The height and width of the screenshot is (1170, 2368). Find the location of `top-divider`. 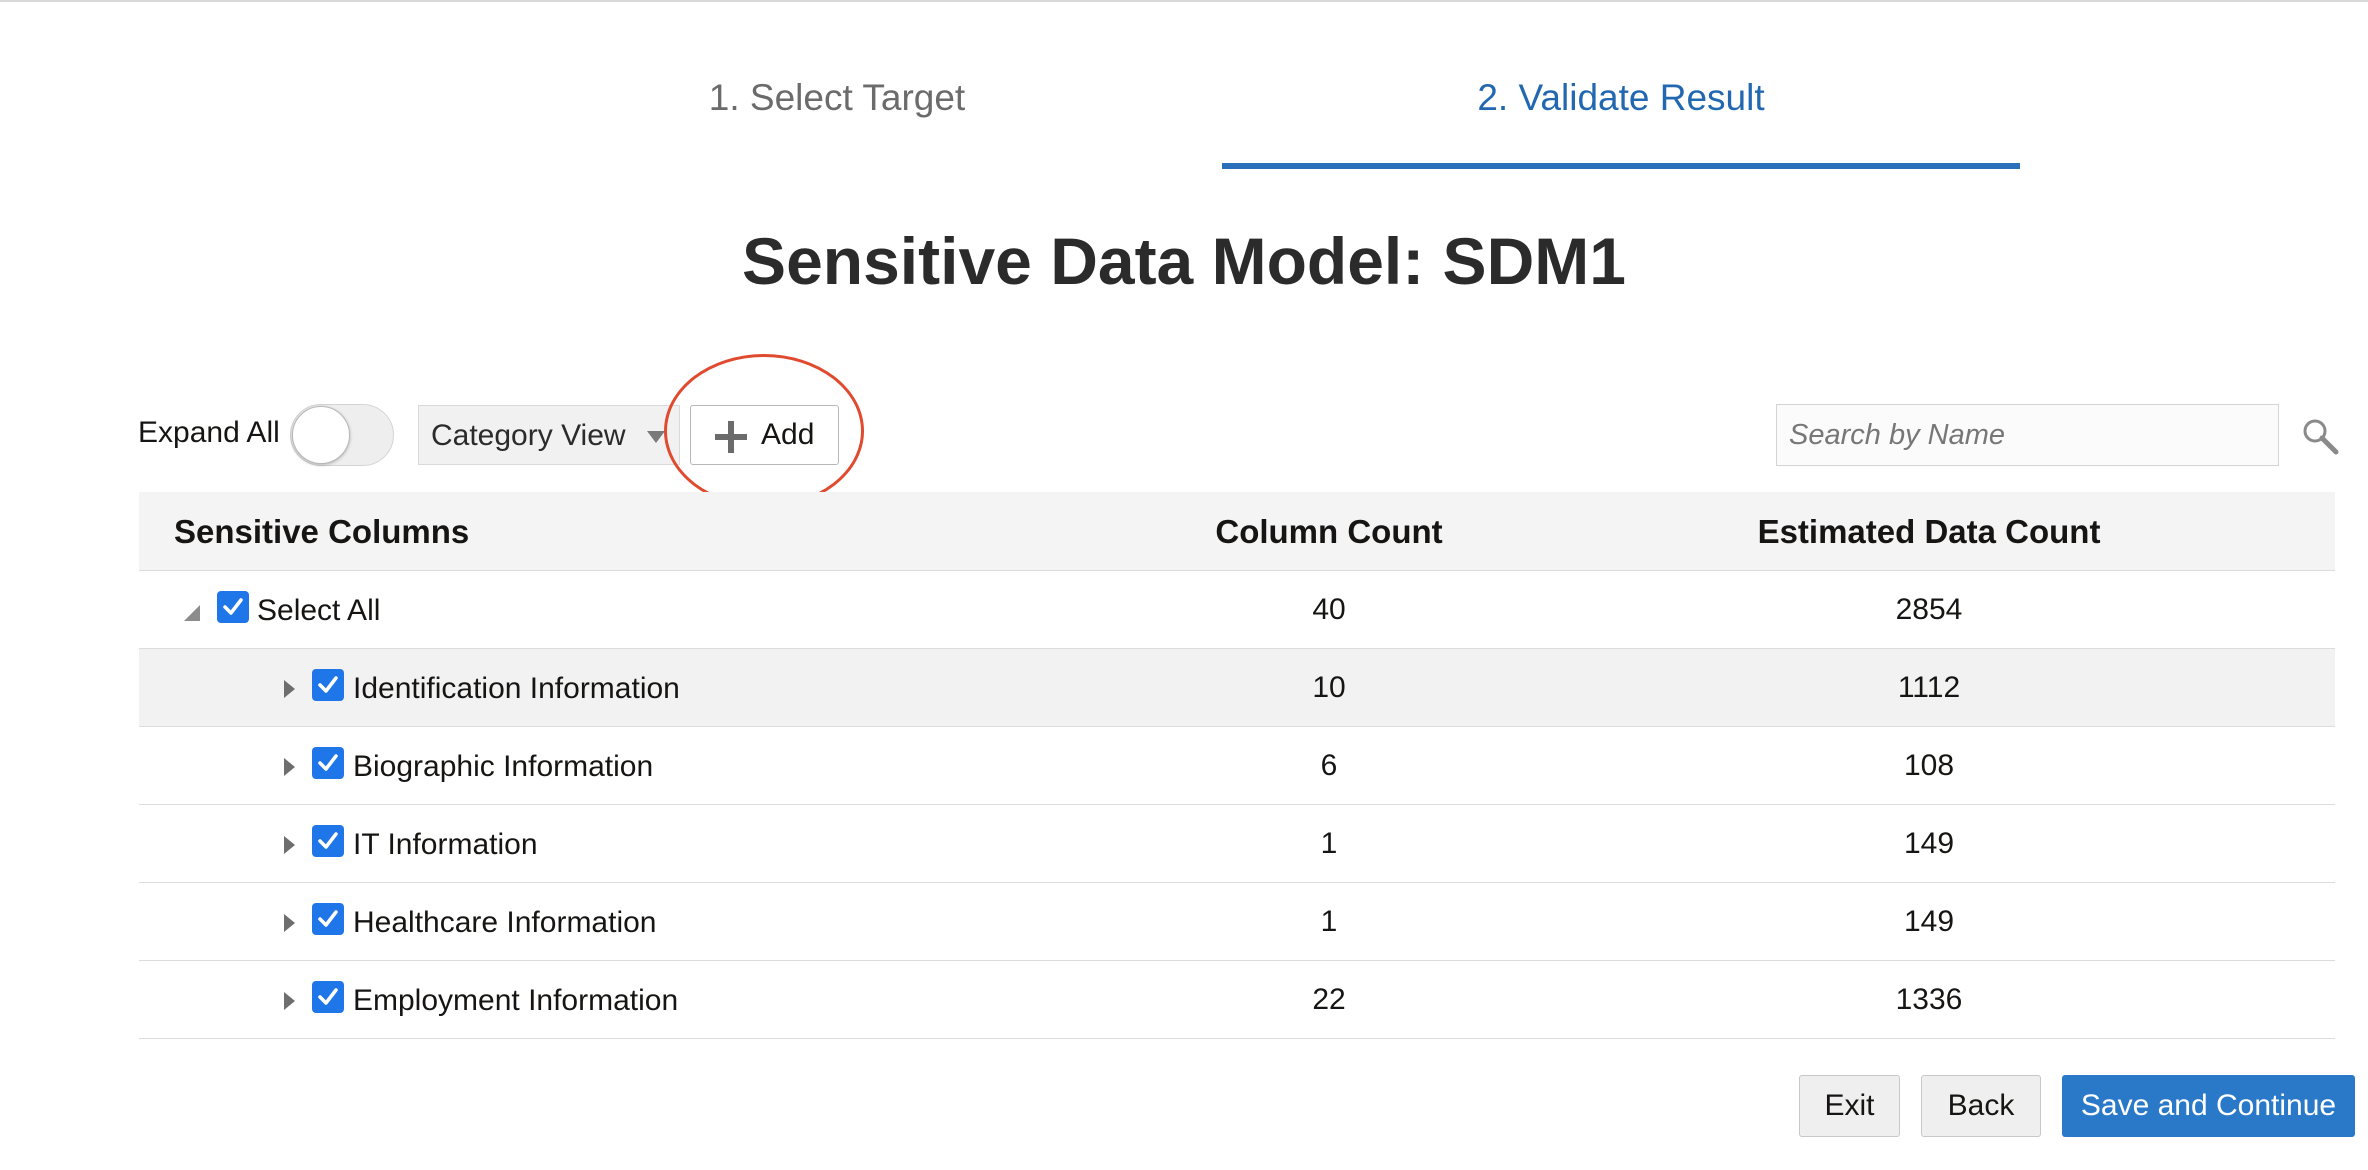

top-divider is located at coordinates (1184, 1).